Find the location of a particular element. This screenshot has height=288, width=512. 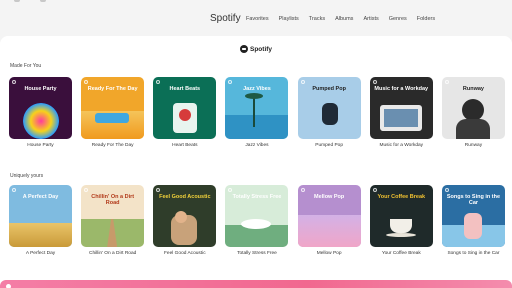

nav-item-favorites: Favorites is located at coordinates (257, 19).